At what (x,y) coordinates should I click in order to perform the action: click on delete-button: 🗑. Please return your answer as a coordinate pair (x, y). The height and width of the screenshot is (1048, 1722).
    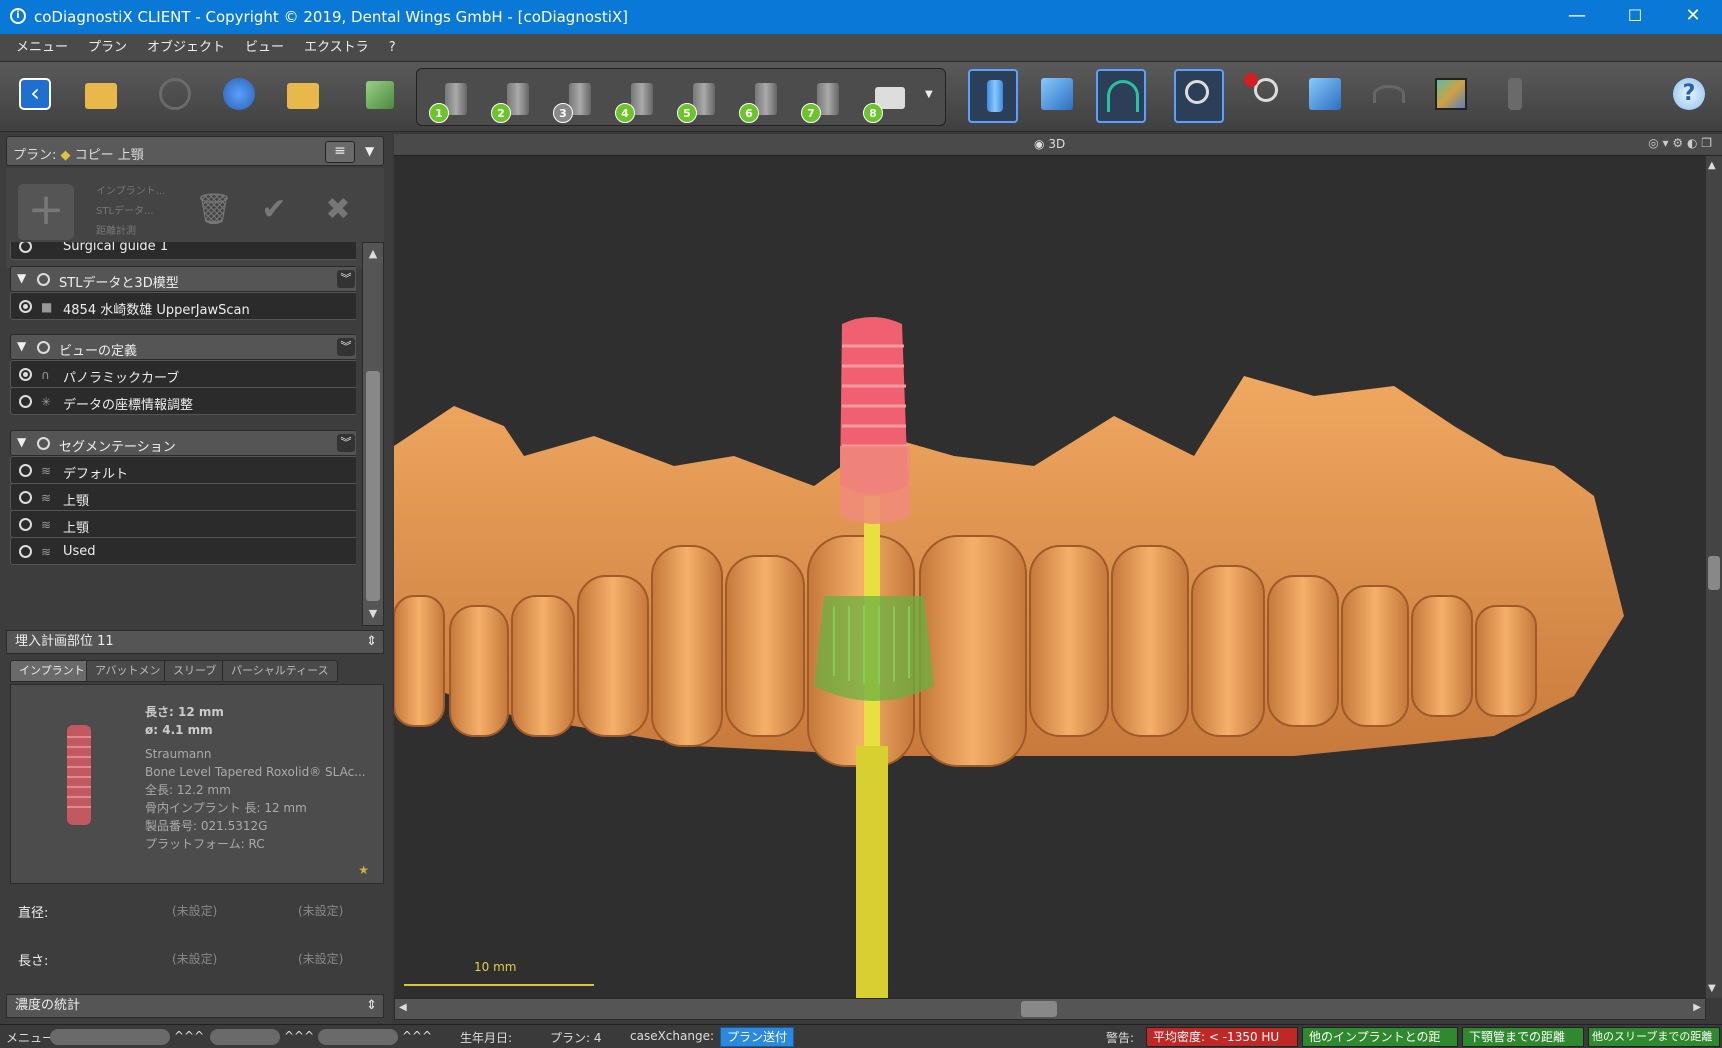
    Looking at the image, I should click on (214, 212).